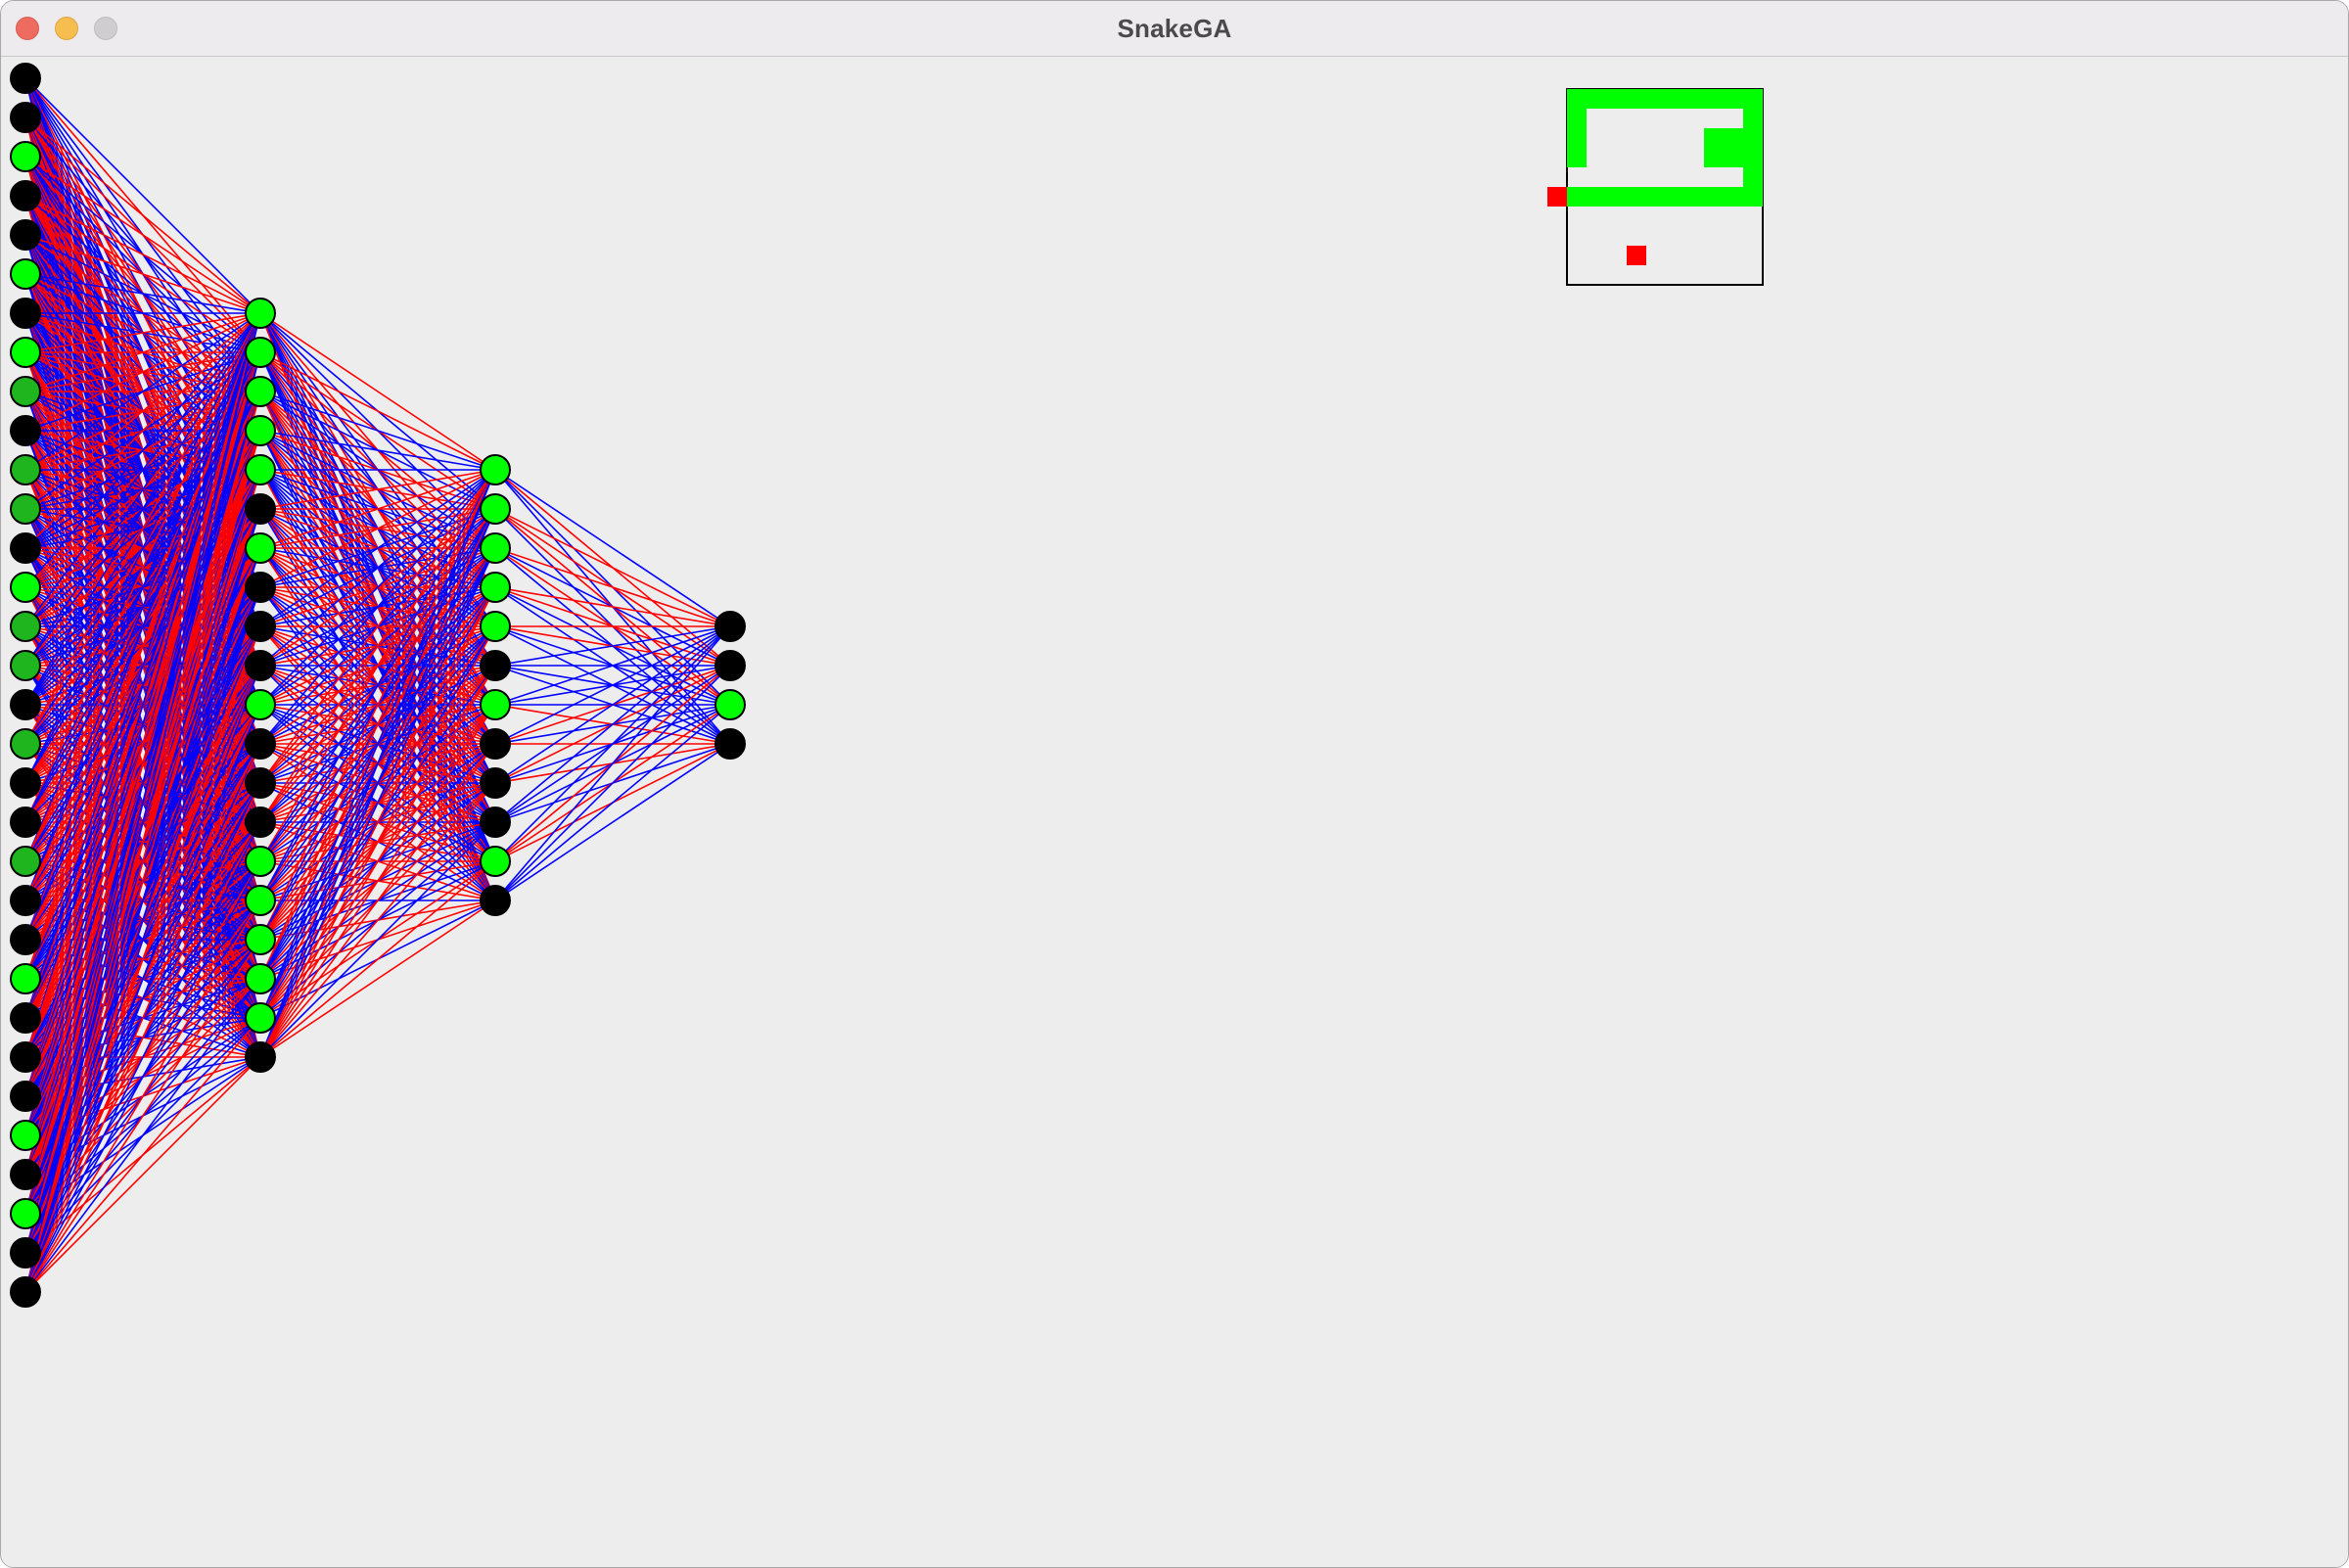 The width and height of the screenshot is (2349, 1568). I want to click on window-title: SnakeGA, so click(1174, 28).